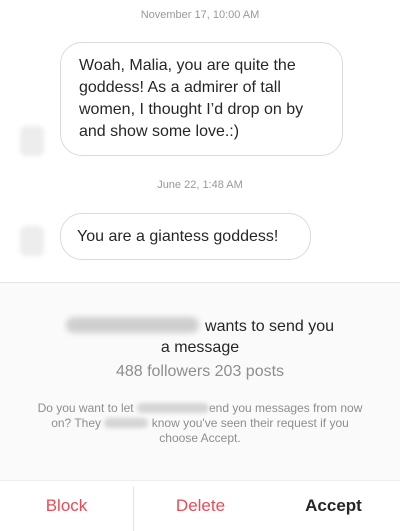 This screenshot has height=531, width=400. What do you see at coordinates (66, 506) in the screenshot?
I see `block-button: Block` at bounding box center [66, 506].